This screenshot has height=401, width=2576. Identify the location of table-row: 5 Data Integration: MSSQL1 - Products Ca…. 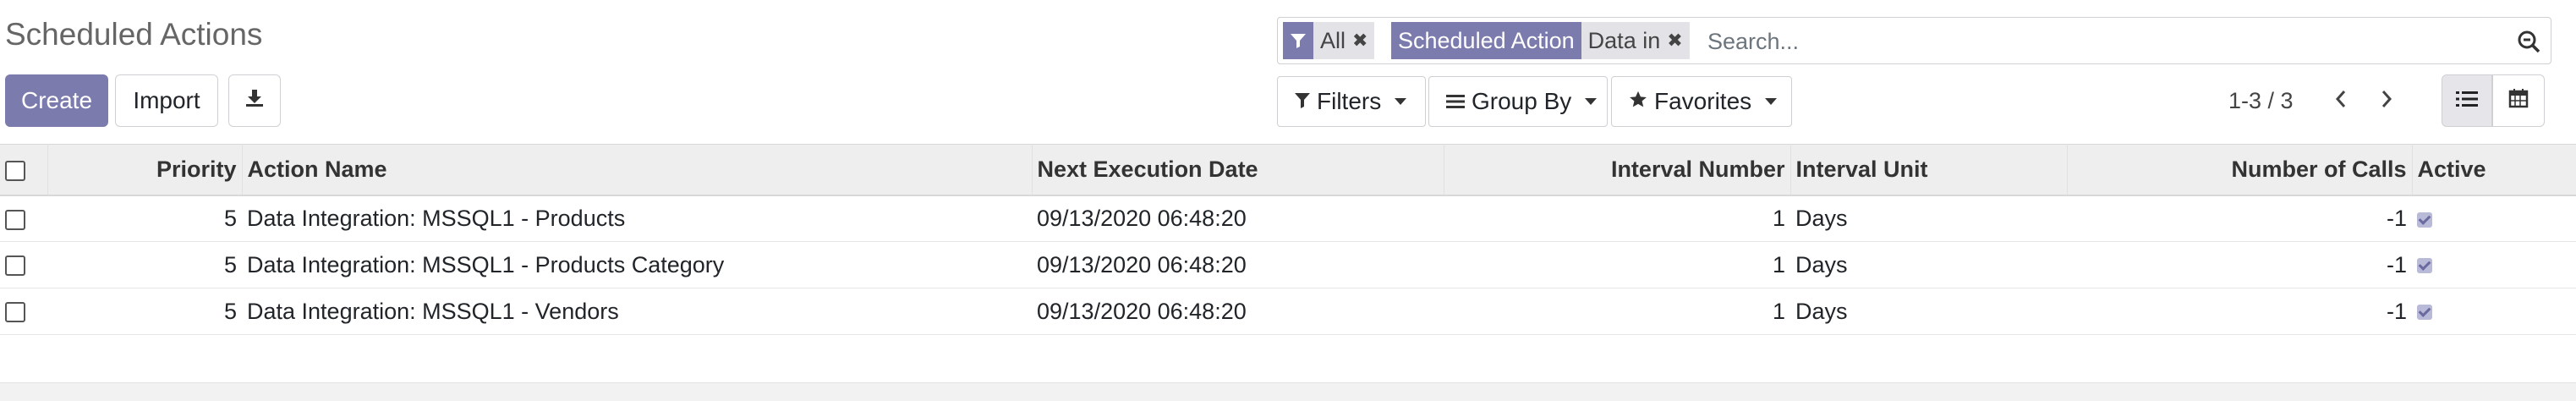
(1288, 264).